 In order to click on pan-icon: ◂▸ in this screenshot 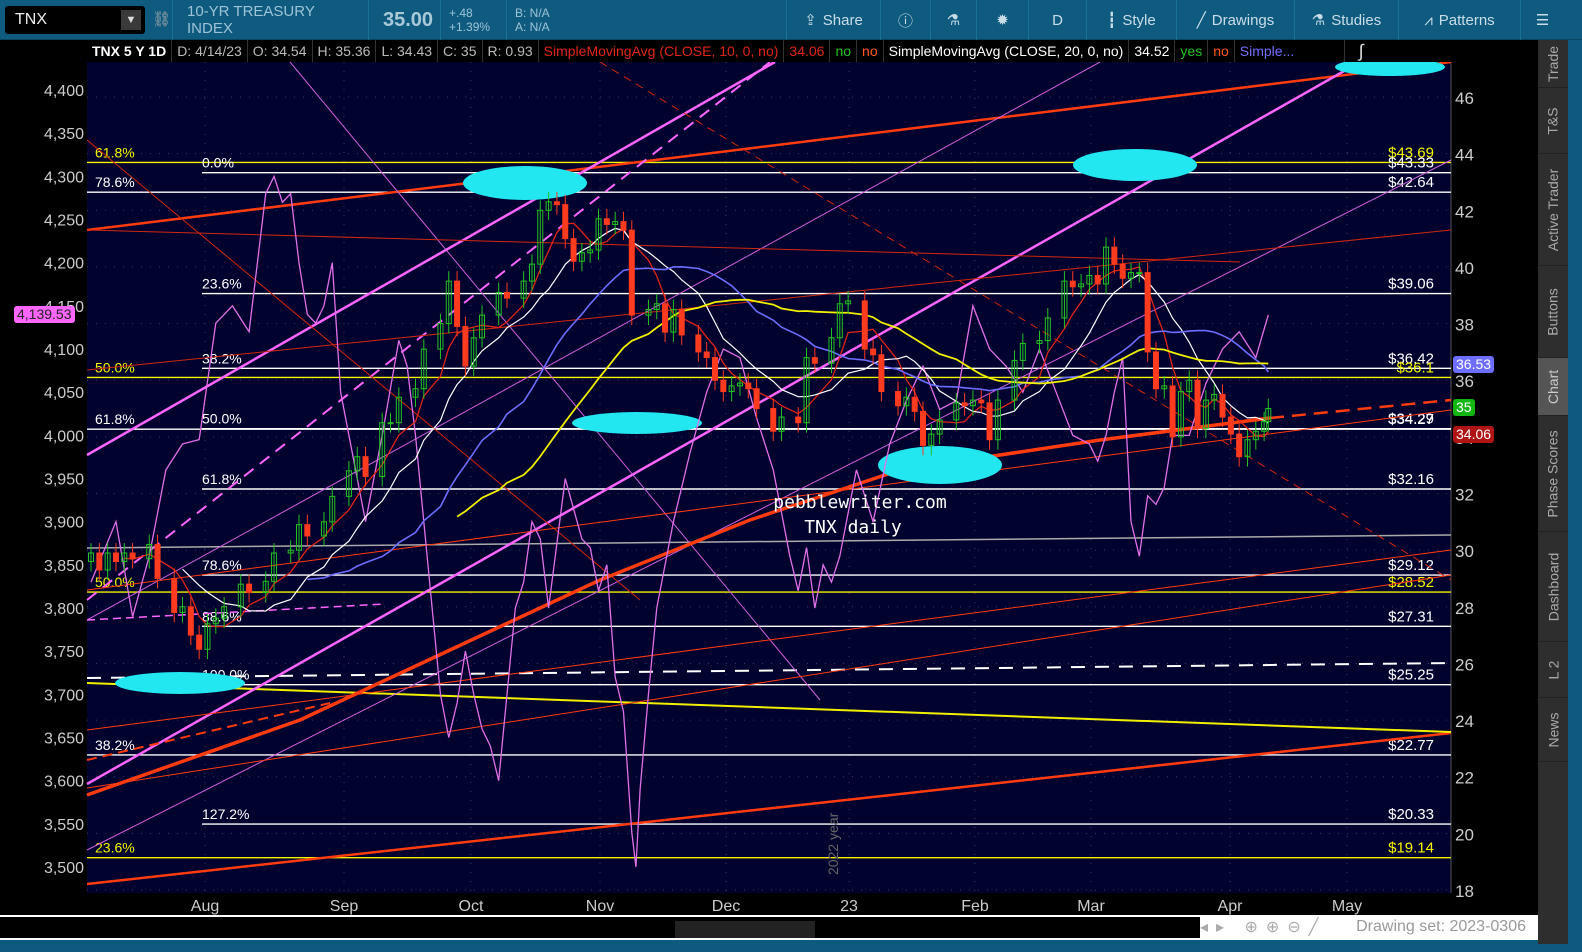, I will do `click(1216, 927)`.